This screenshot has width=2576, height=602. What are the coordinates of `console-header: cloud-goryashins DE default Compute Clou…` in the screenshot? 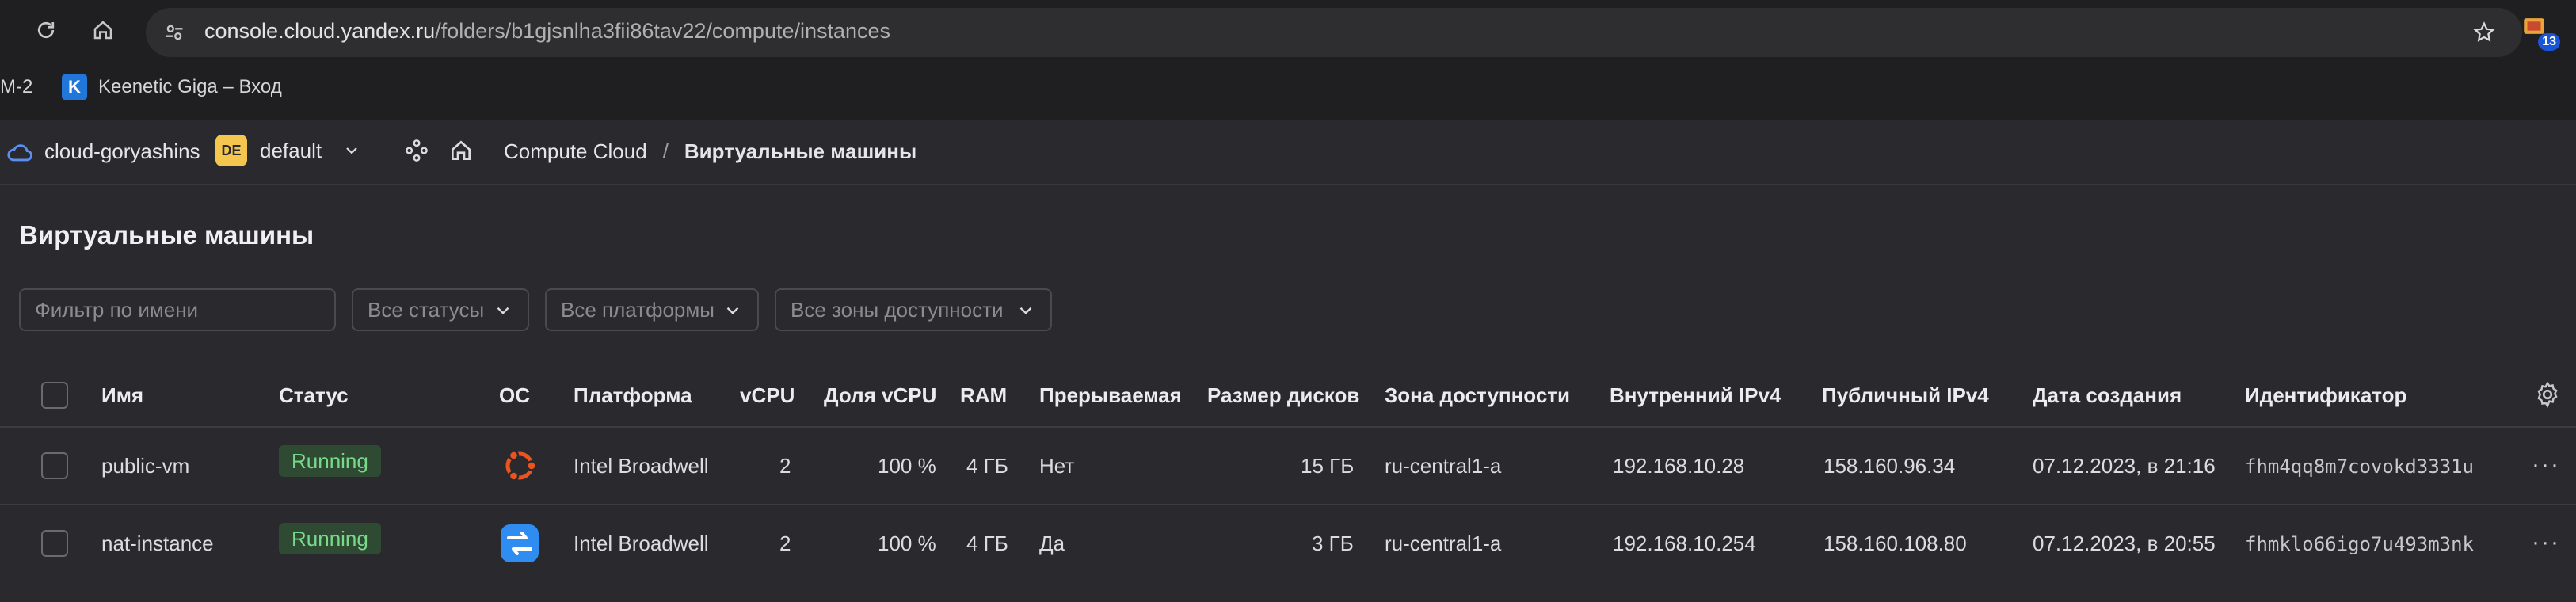 It's located at (1288, 152).